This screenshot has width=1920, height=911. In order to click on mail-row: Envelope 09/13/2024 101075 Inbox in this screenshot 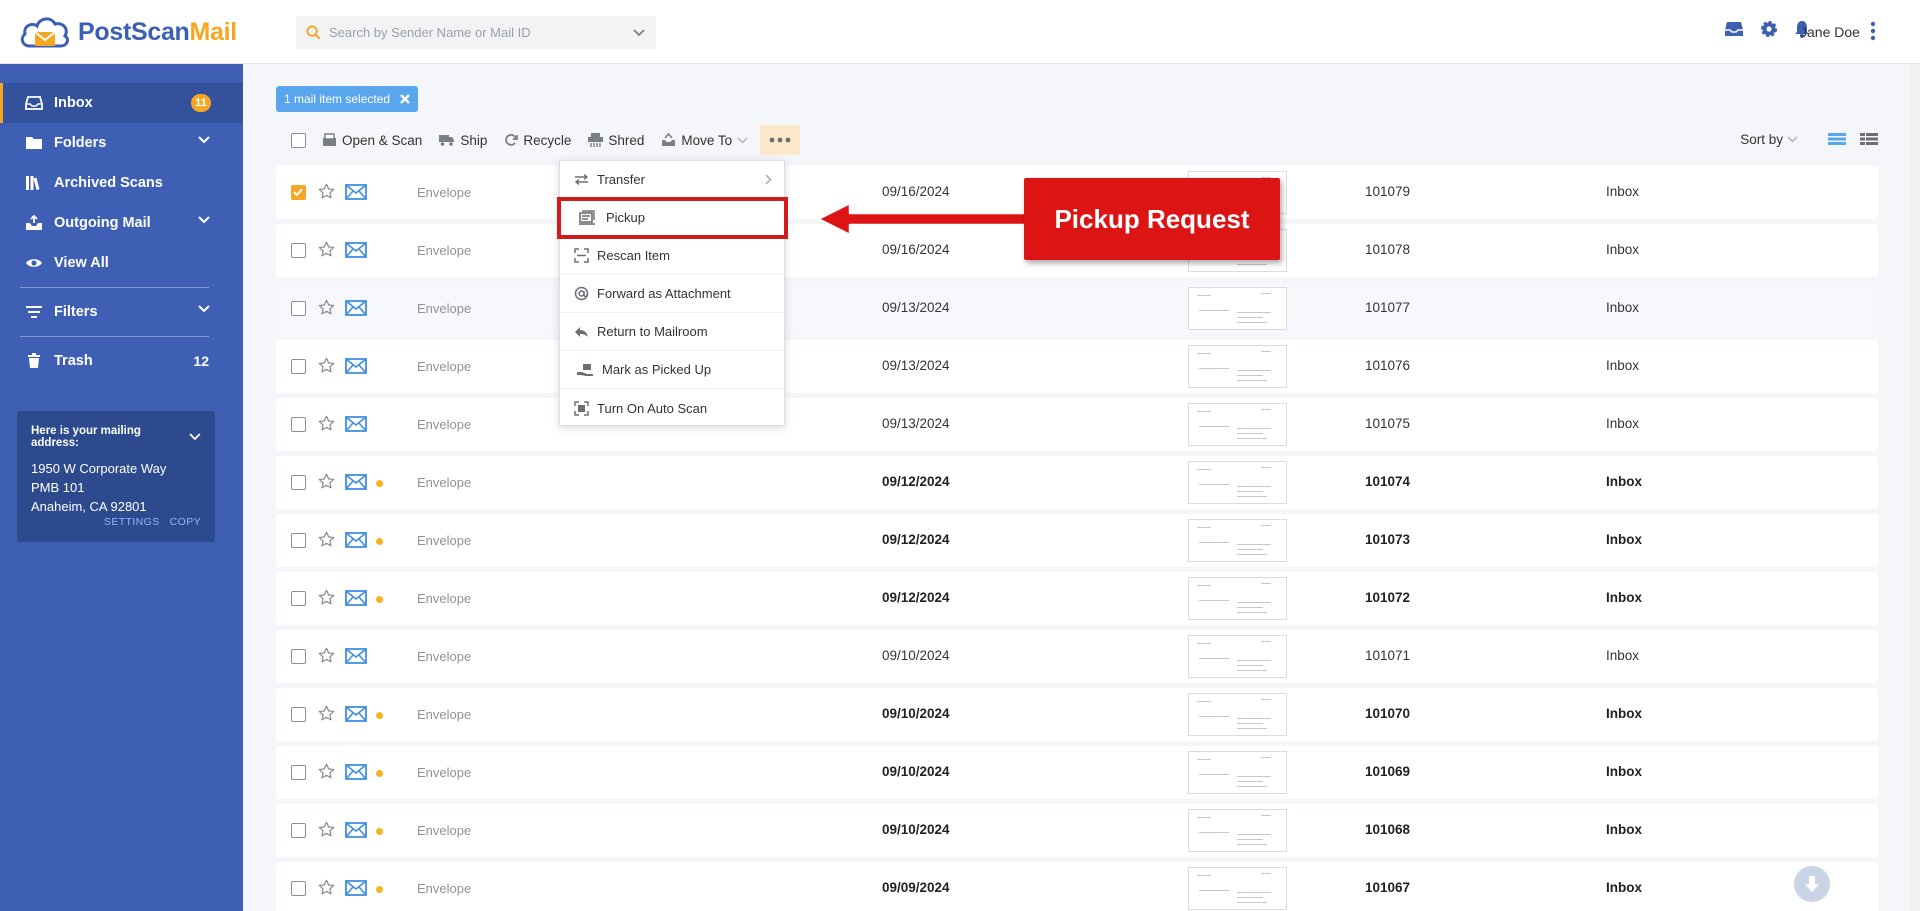, I will do `click(1077, 424)`.